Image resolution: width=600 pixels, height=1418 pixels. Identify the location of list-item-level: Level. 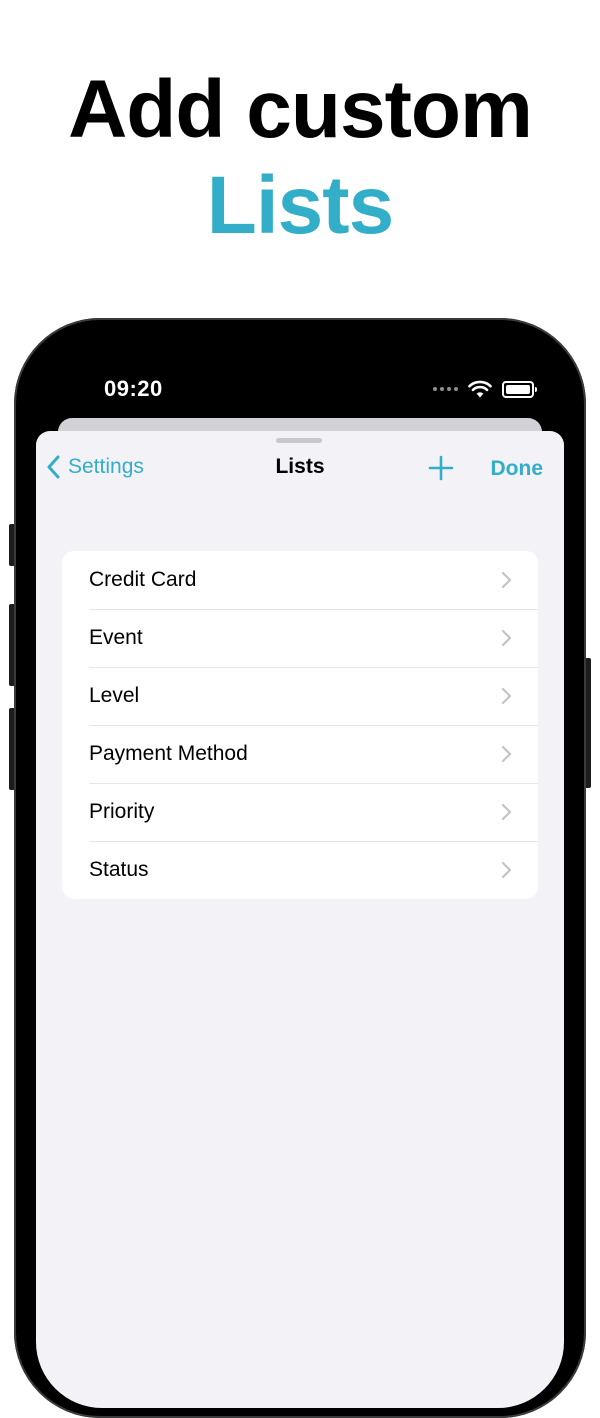
(300, 696).